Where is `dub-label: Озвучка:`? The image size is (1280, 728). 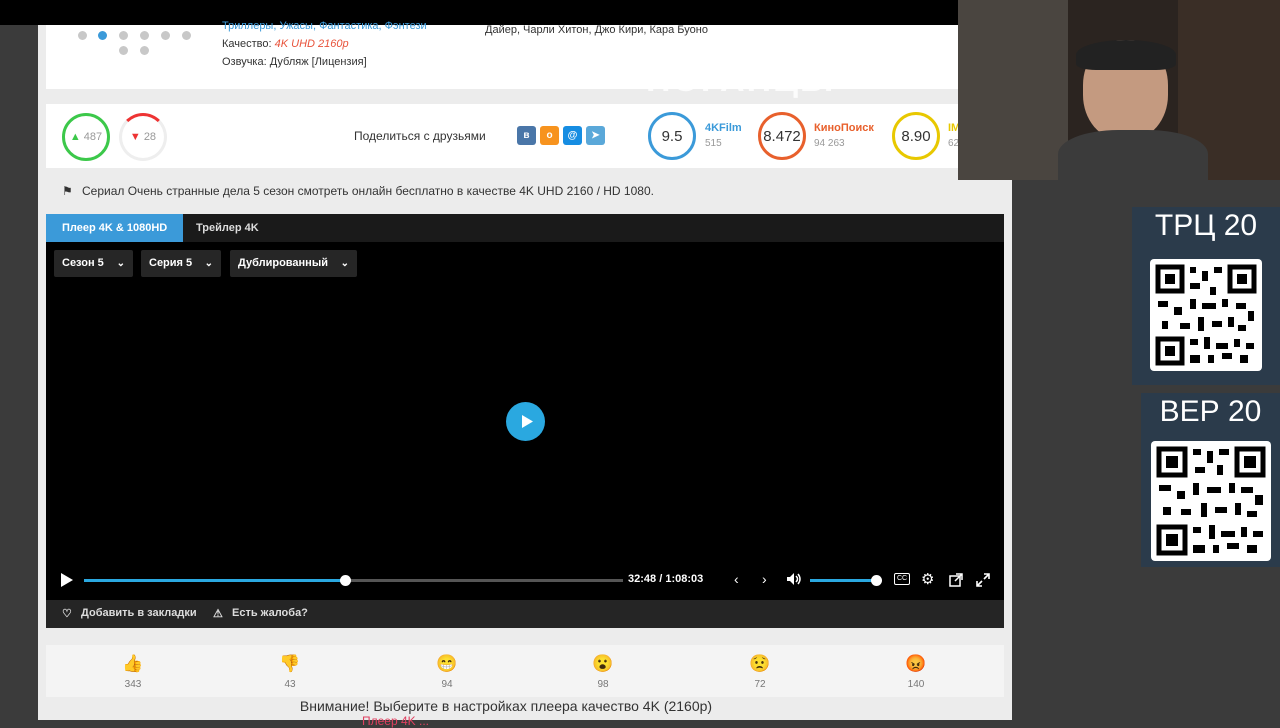
dub-label: Озвучка: is located at coordinates (244, 62).